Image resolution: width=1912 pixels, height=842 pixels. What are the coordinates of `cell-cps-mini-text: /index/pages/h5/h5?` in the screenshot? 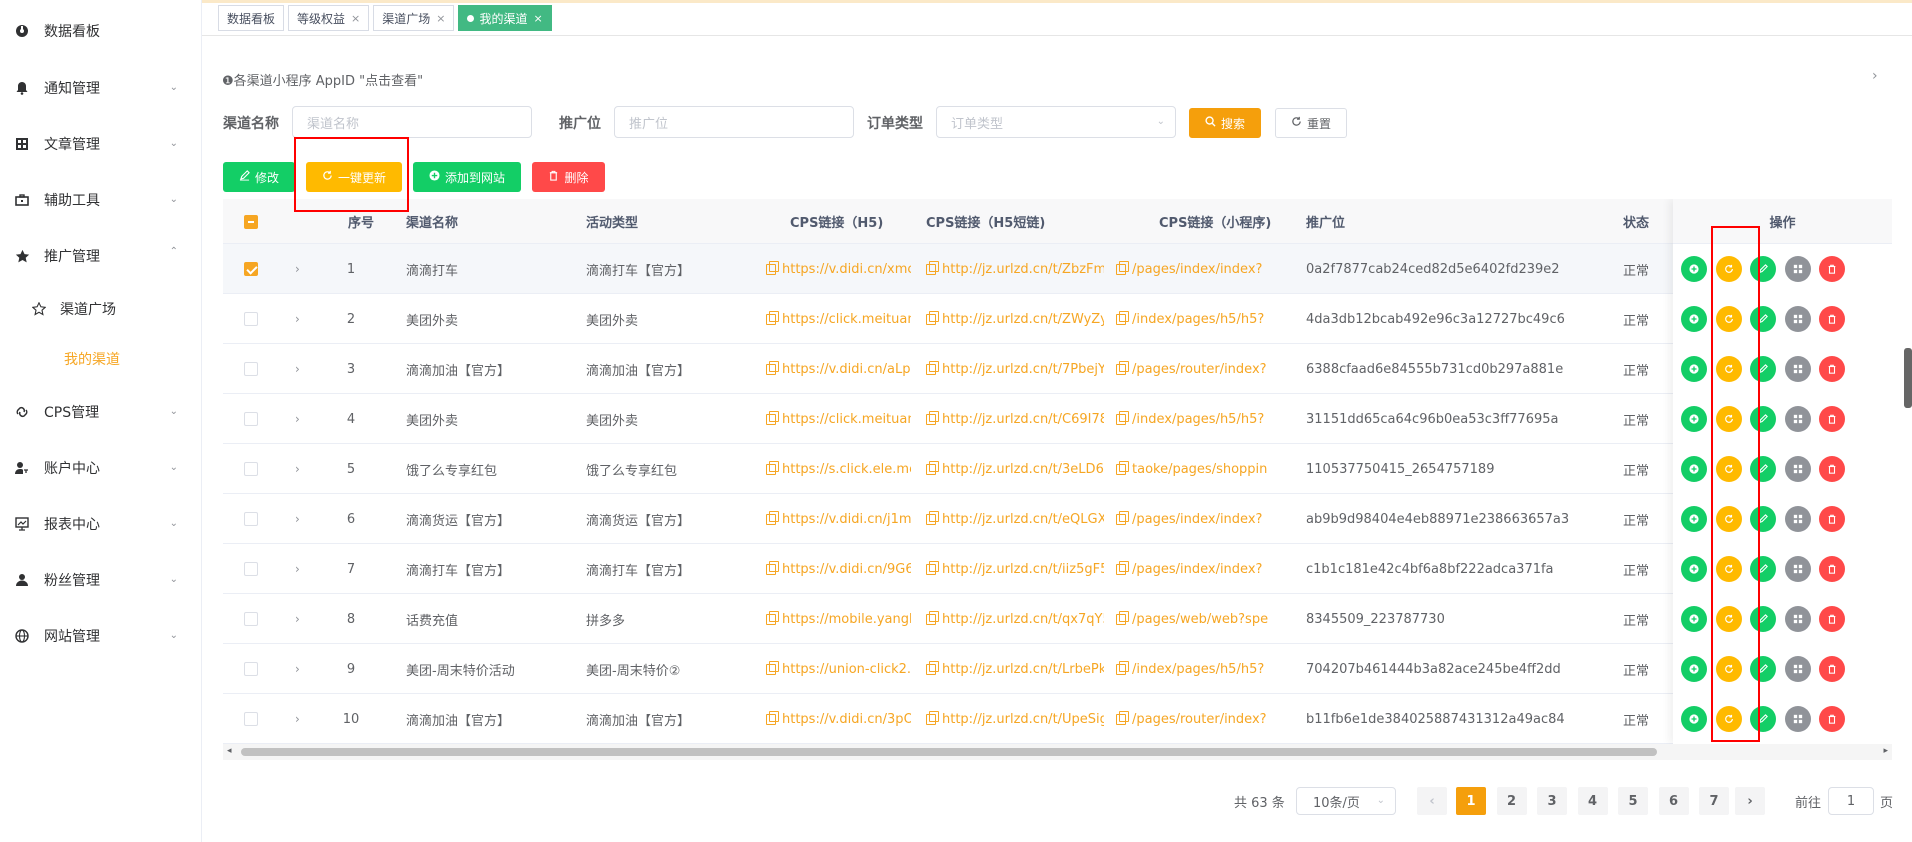 It's located at (1198, 319).